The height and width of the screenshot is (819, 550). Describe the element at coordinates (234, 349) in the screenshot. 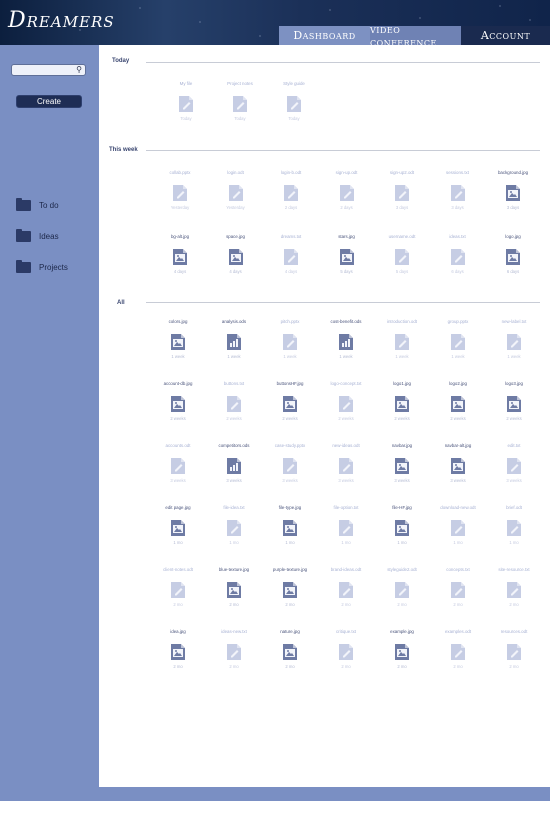

I see `file-item: analysis.ods 1 week` at that location.